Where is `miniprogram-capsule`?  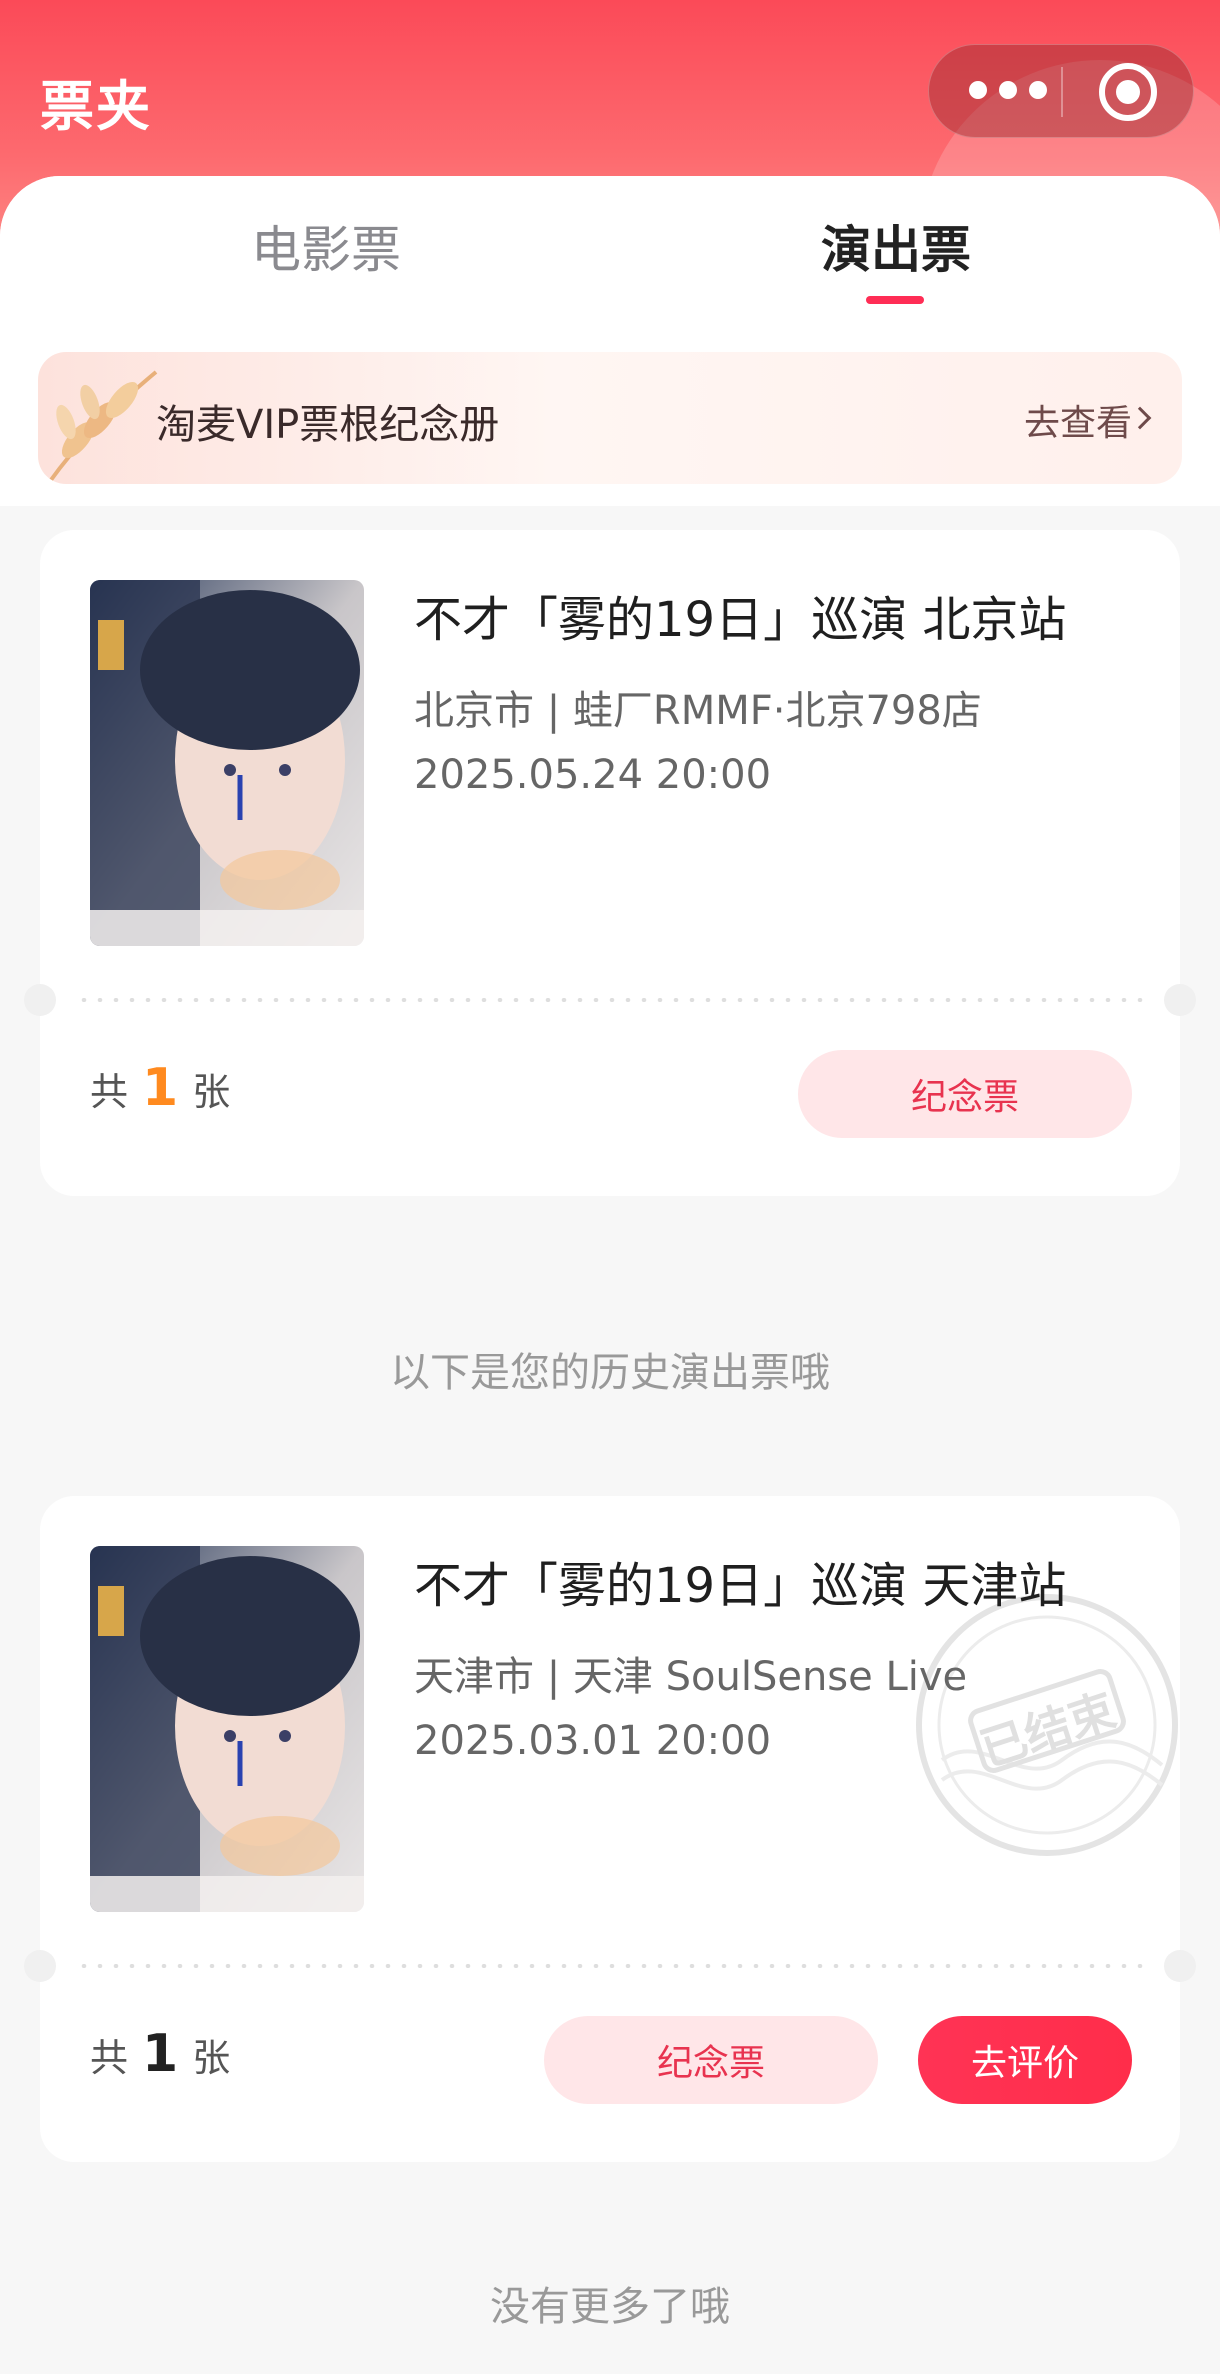 miniprogram-capsule is located at coordinates (1061, 91).